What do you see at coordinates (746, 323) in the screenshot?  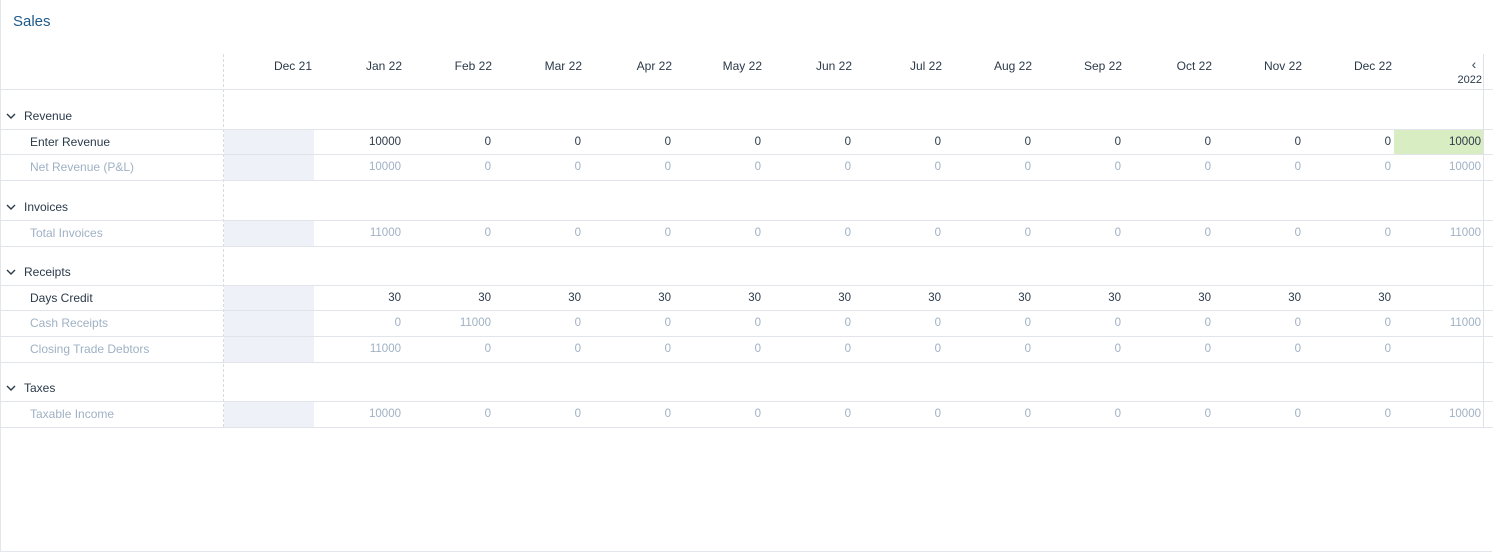 I see `table-row: Cash Receipts 0 11000 0 0 0 0 0 0 0 0 0 0 11000` at bounding box center [746, 323].